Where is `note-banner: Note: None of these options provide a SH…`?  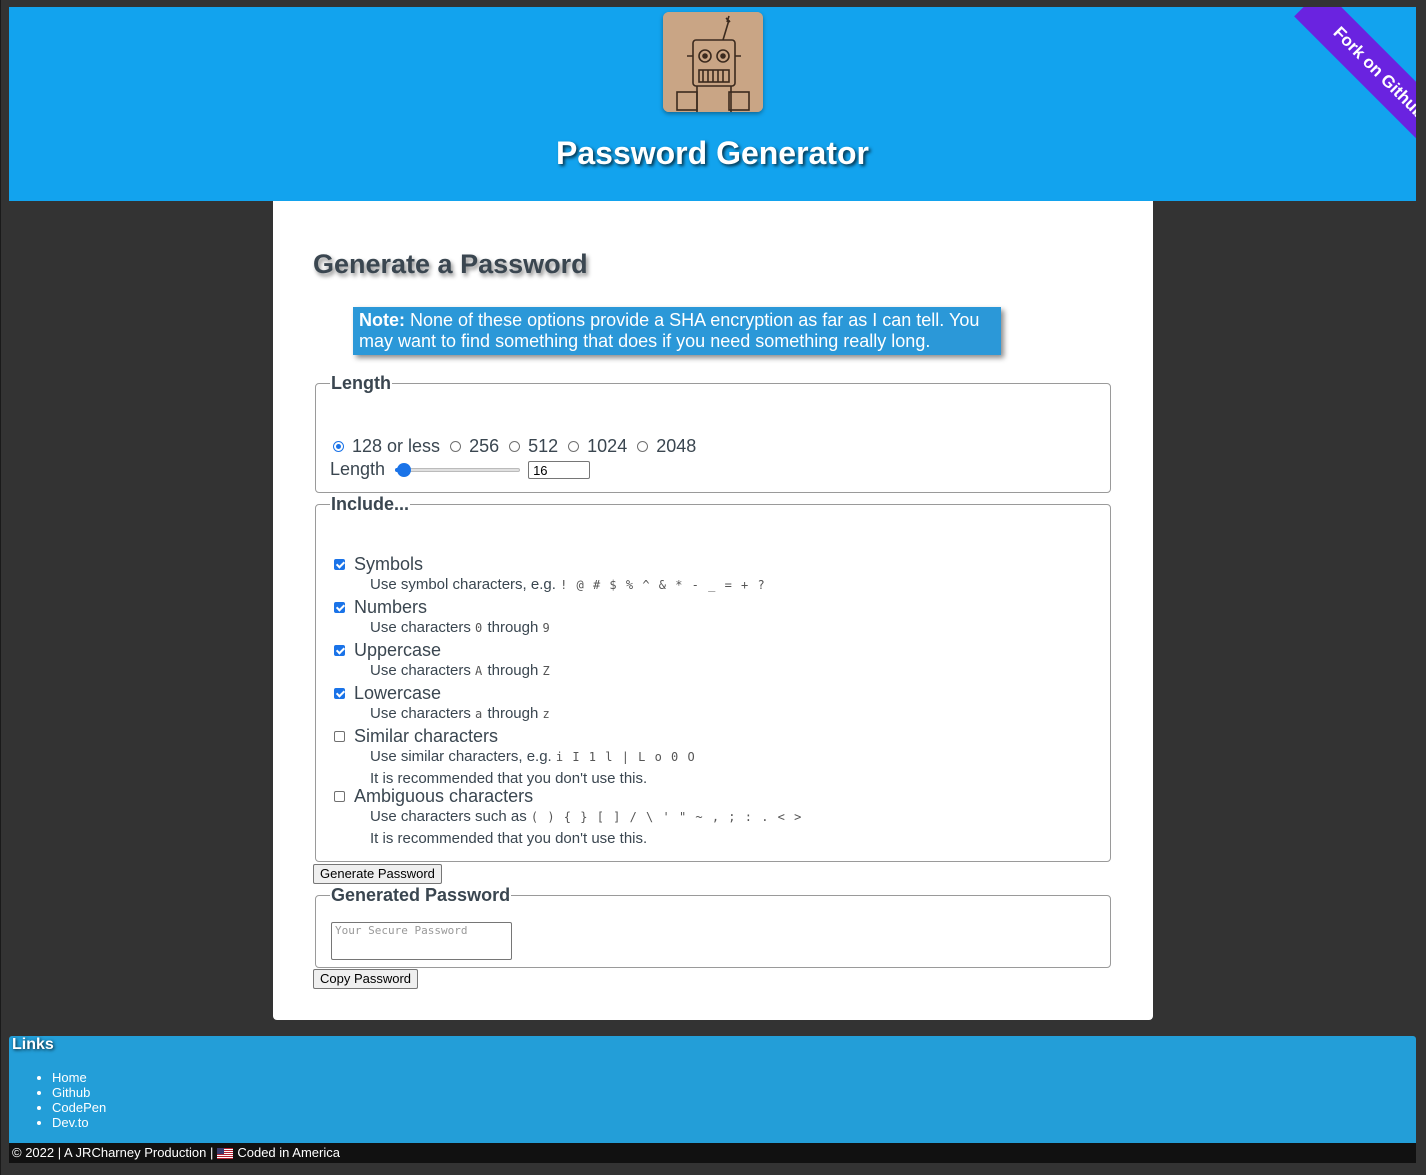 note-banner: Note: None of these options provide a SH… is located at coordinates (677, 331).